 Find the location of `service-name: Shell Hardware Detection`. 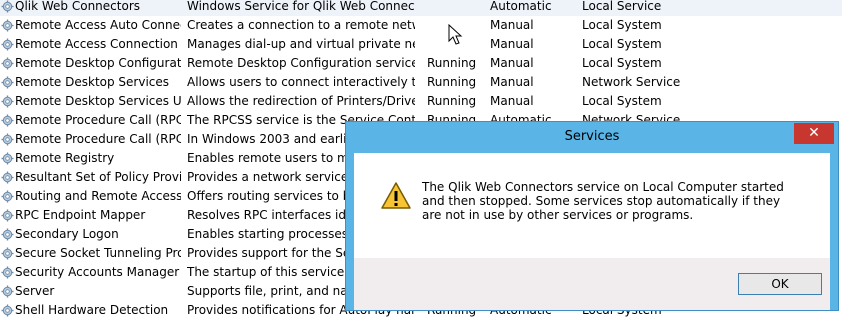

service-name: Shell Hardware Detection is located at coordinates (92, 310).